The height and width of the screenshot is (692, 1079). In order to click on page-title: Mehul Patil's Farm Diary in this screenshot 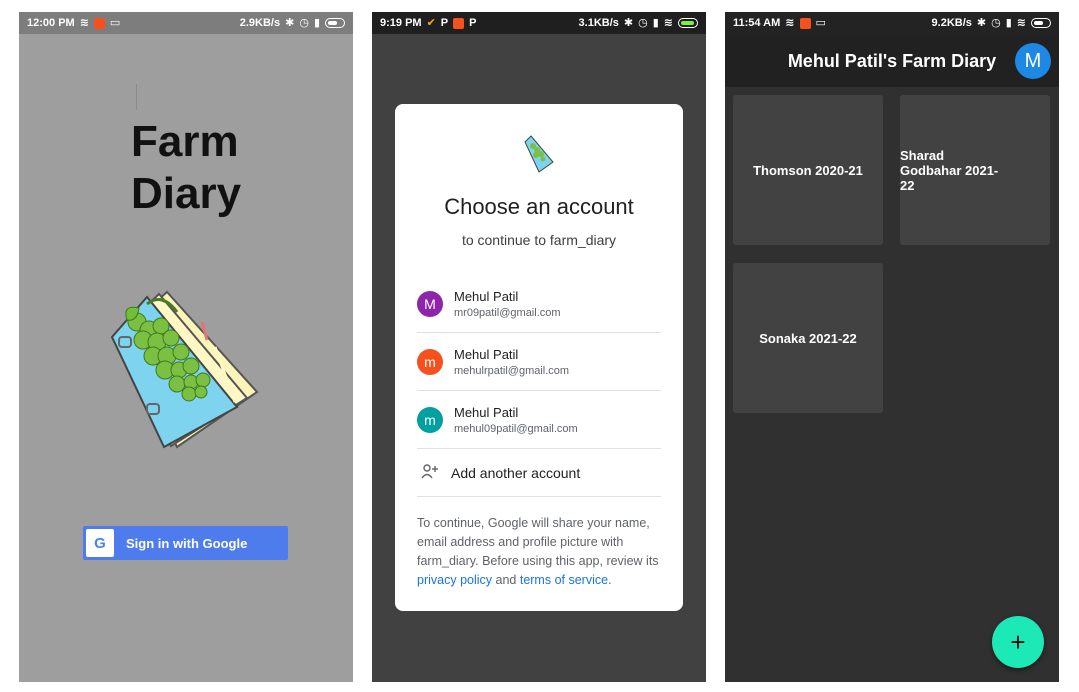, I will do `click(892, 61)`.